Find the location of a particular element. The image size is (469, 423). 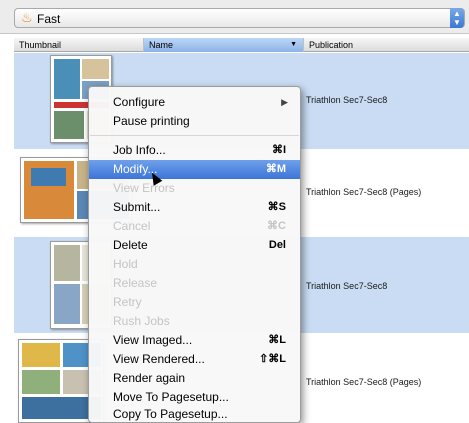

menu-item-cancel: Cancel ⌘C is located at coordinates (194, 226).